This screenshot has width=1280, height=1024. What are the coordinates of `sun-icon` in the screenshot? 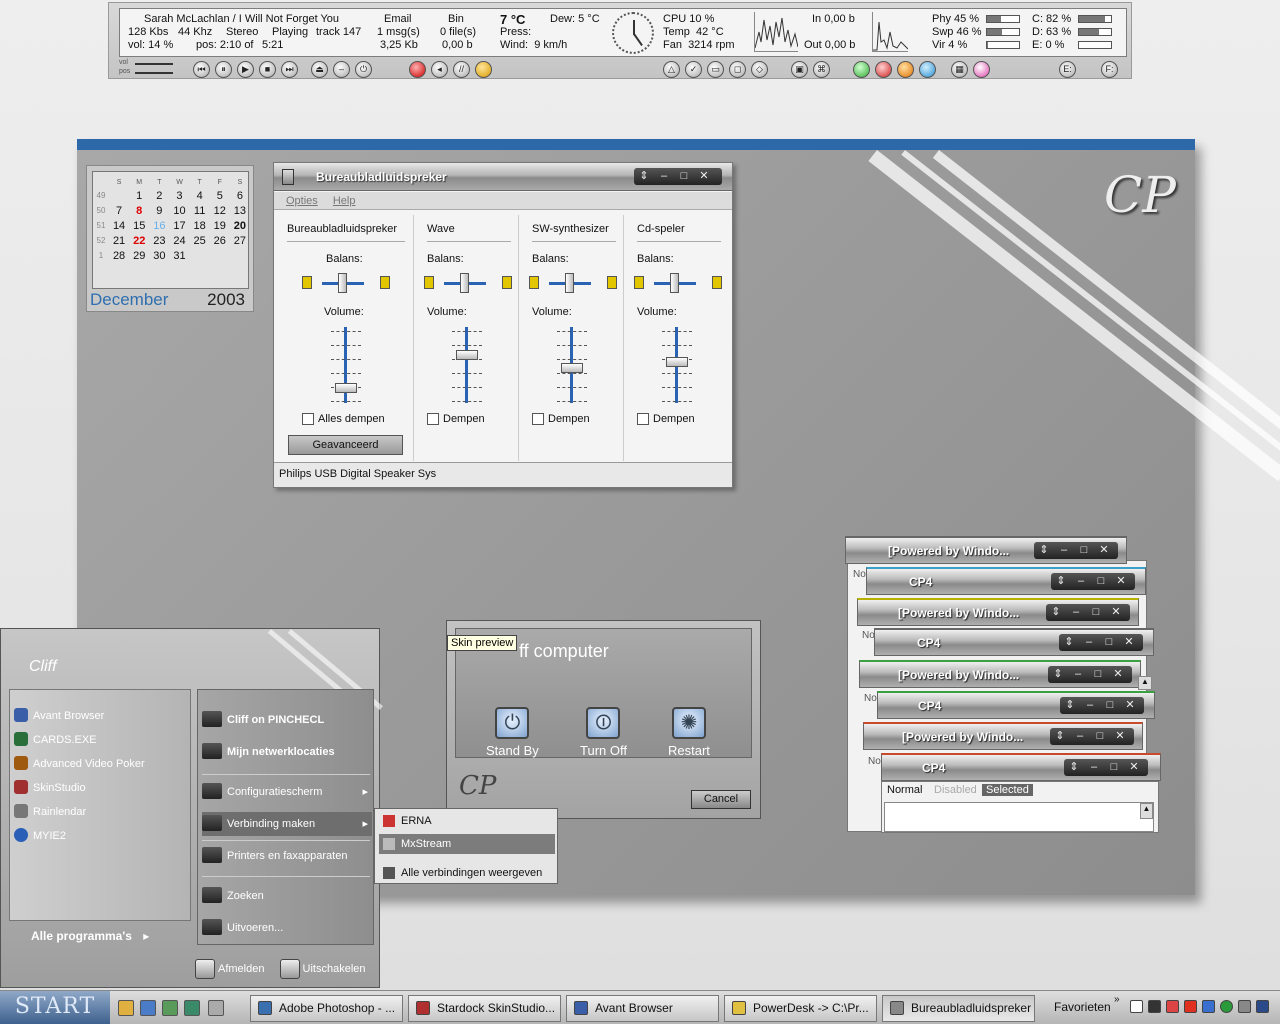 It's located at (483, 69).